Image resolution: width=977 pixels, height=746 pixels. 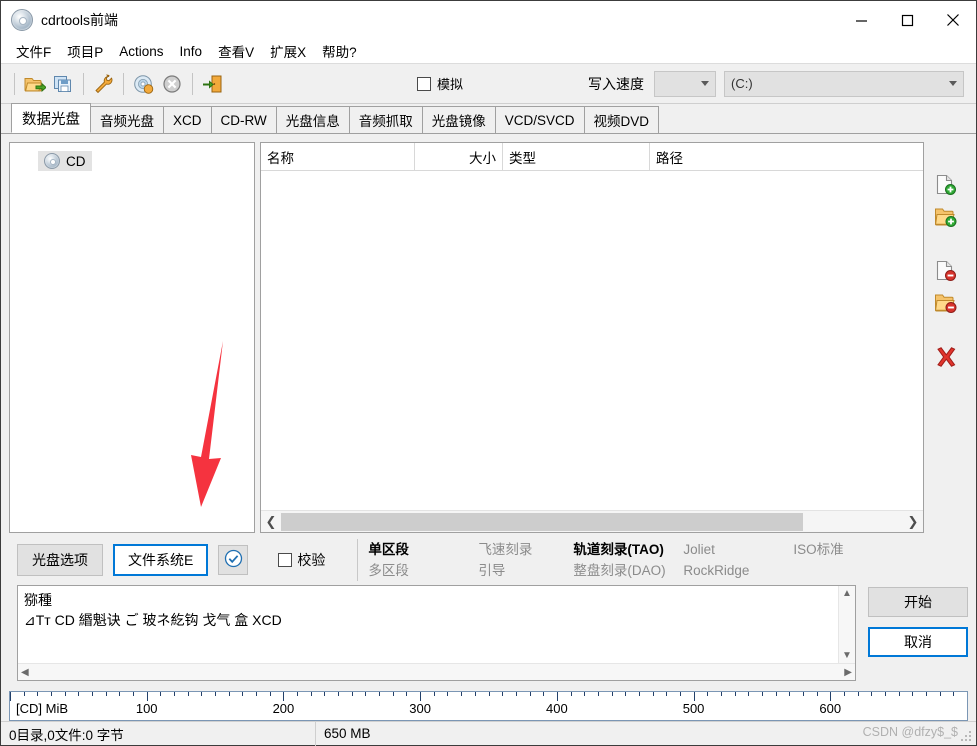 What do you see at coordinates (542, 521) in the screenshot?
I see `hscroll-thumb` at bounding box center [542, 521].